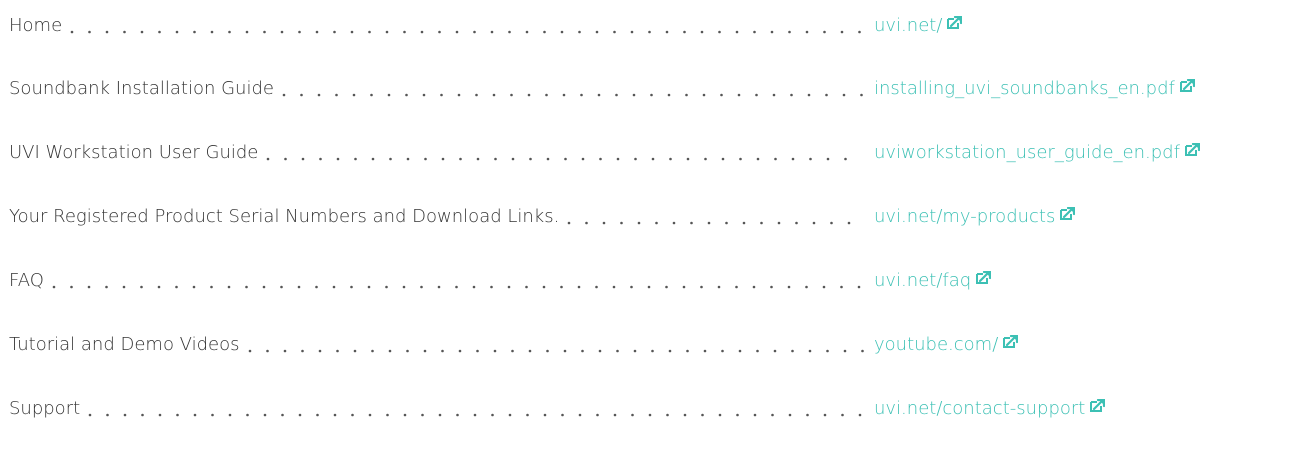 Image resolution: width=1290 pixels, height=456 pixels. What do you see at coordinates (124, 344) in the screenshot?
I see `row-label: Tutorial and Demo Videos` at bounding box center [124, 344].